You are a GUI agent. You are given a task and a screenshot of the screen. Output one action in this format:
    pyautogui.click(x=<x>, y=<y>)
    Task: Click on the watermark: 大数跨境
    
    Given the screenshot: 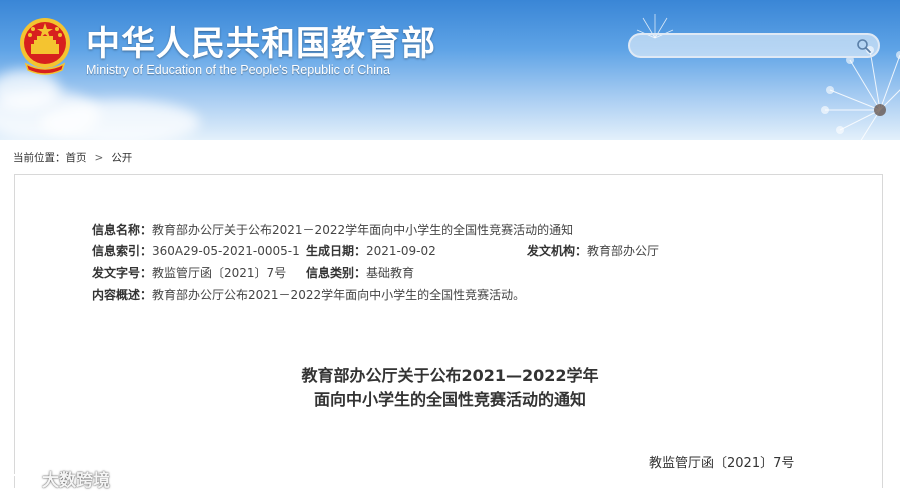 What is the action you would take?
    pyautogui.click(x=58, y=479)
    